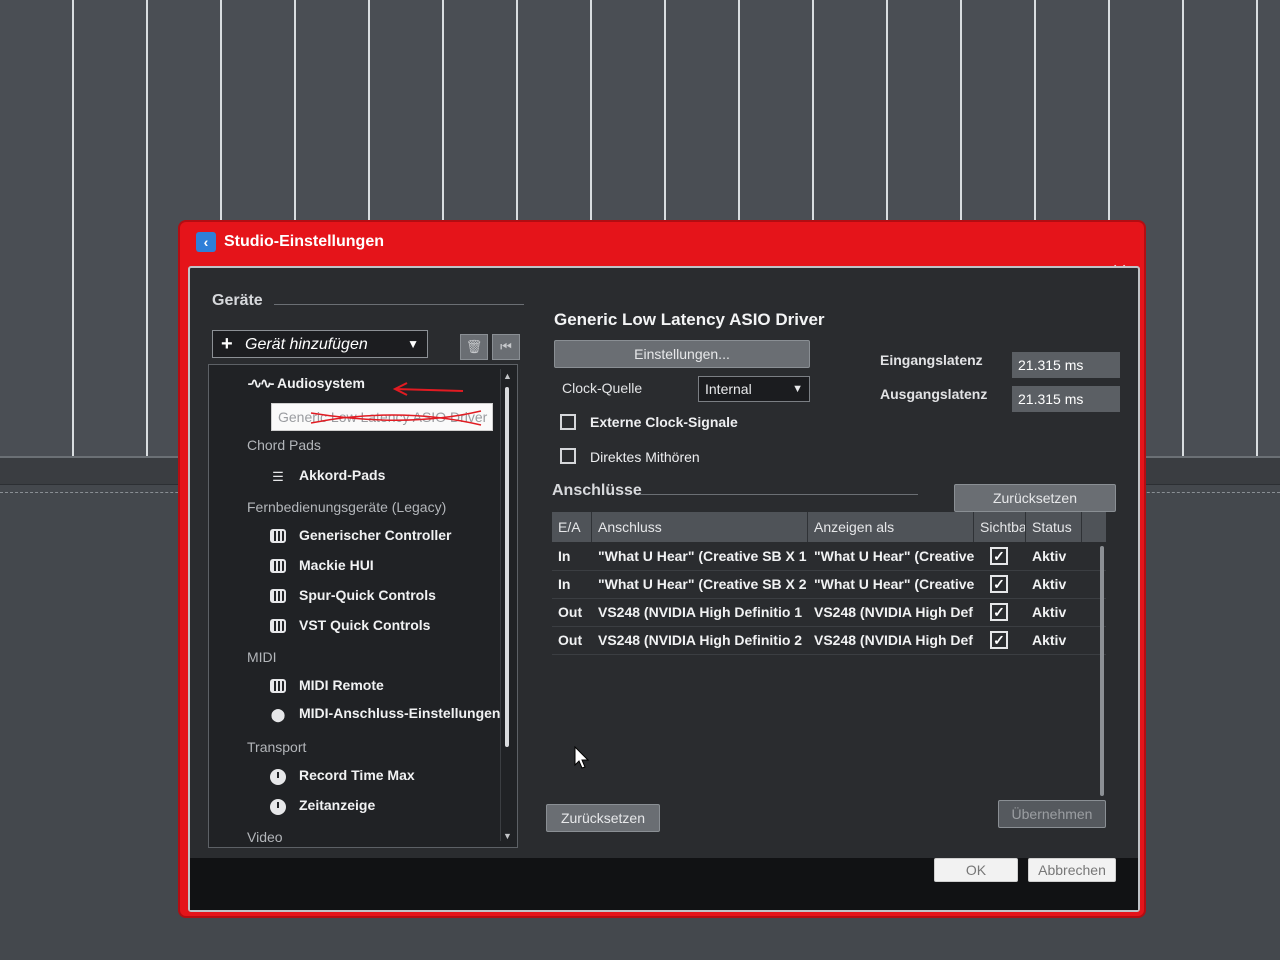 This screenshot has height=960, width=1280. Describe the element at coordinates (237, 300) in the screenshot. I see `devices-section-label: Geräte` at that location.